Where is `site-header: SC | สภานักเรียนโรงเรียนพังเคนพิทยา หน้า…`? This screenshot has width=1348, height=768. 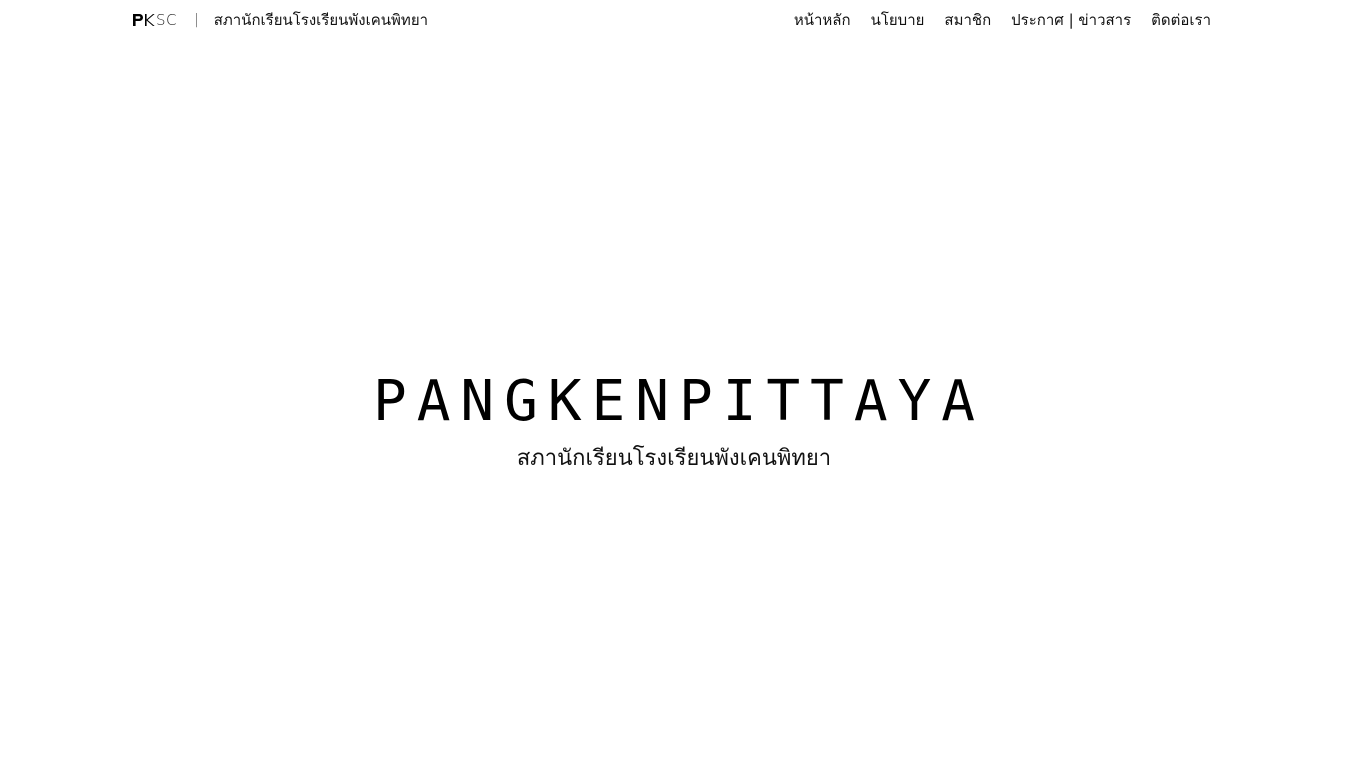
site-header: SC | สภานักเรียนโรงเรียนพังเคนพิทยา หน้า… is located at coordinates (674, 21).